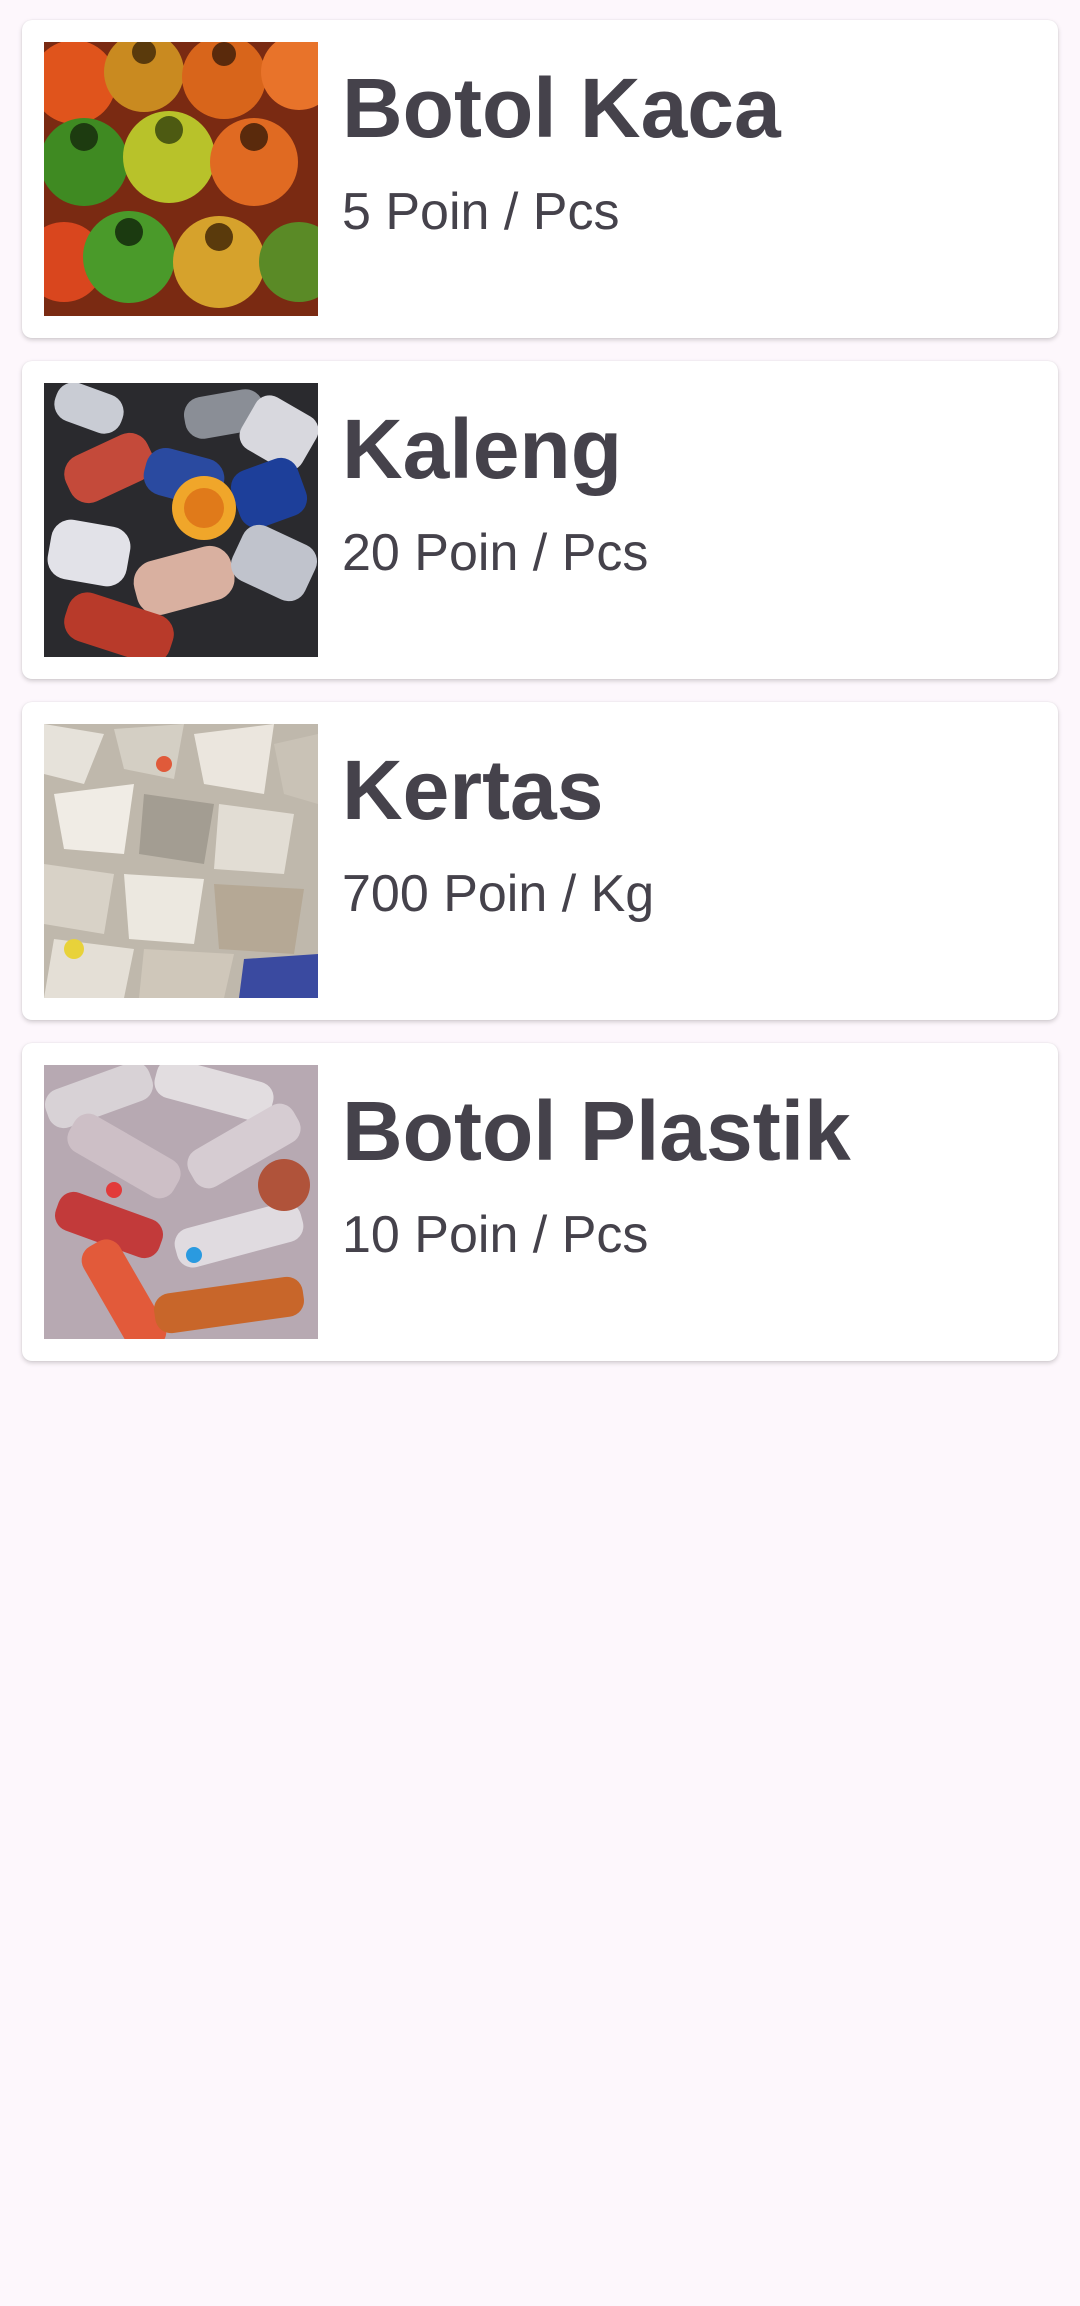 This screenshot has height=2306, width=1080. What do you see at coordinates (540, 520) in the screenshot?
I see `list-item-kaleng: Kaleng 20 Poin / Pcs` at bounding box center [540, 520].